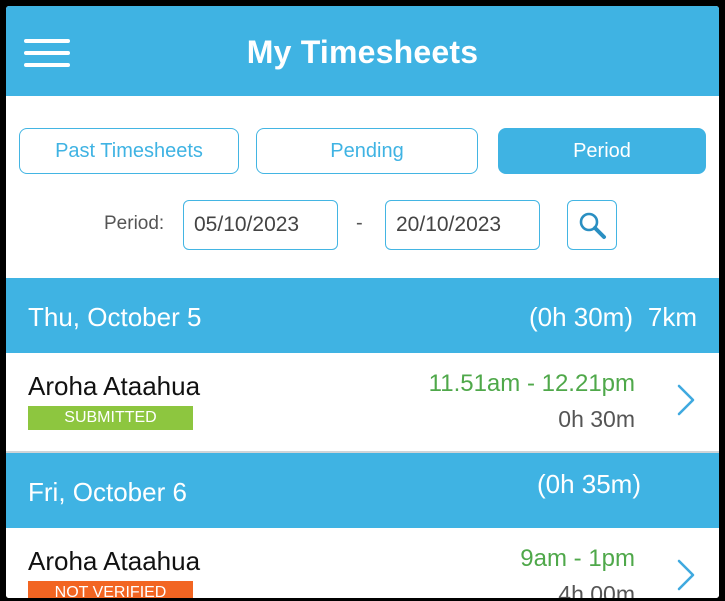 Image resolution: width=725 pixels, height=601 pixels. Describe the element at coordinates (47, 53) in the screenshot. I see `hamburger-menu-icon` at that location.